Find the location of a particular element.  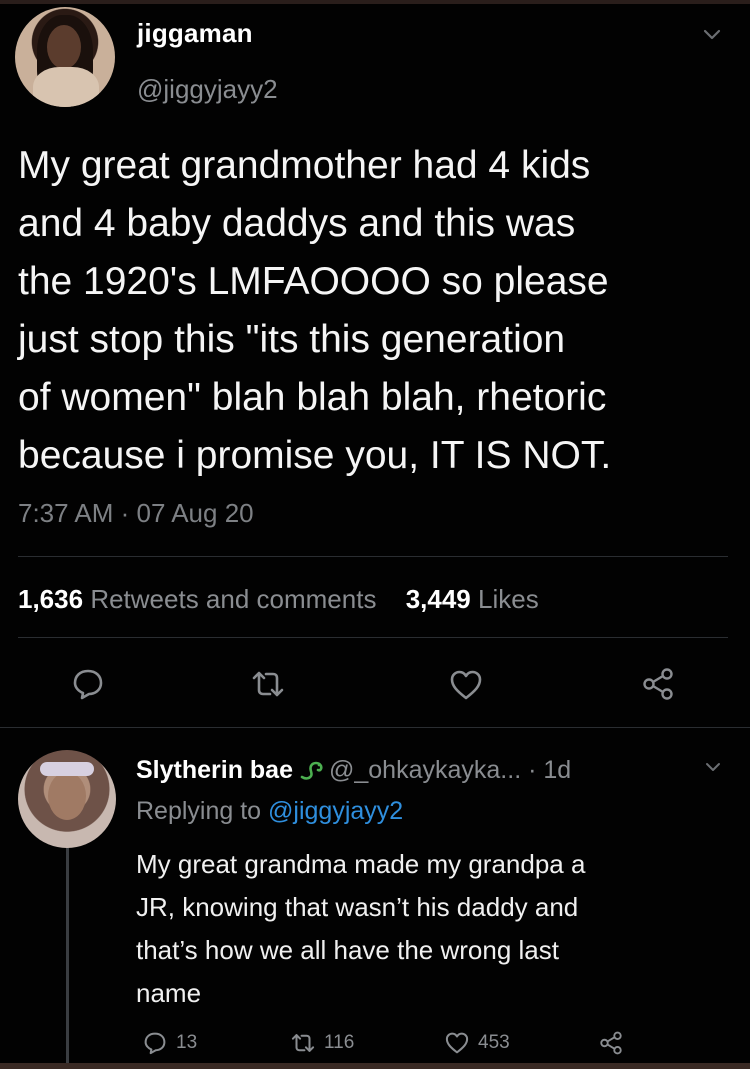

author-handle: @jiggyjayy2 is located at coordinates (207, 89).